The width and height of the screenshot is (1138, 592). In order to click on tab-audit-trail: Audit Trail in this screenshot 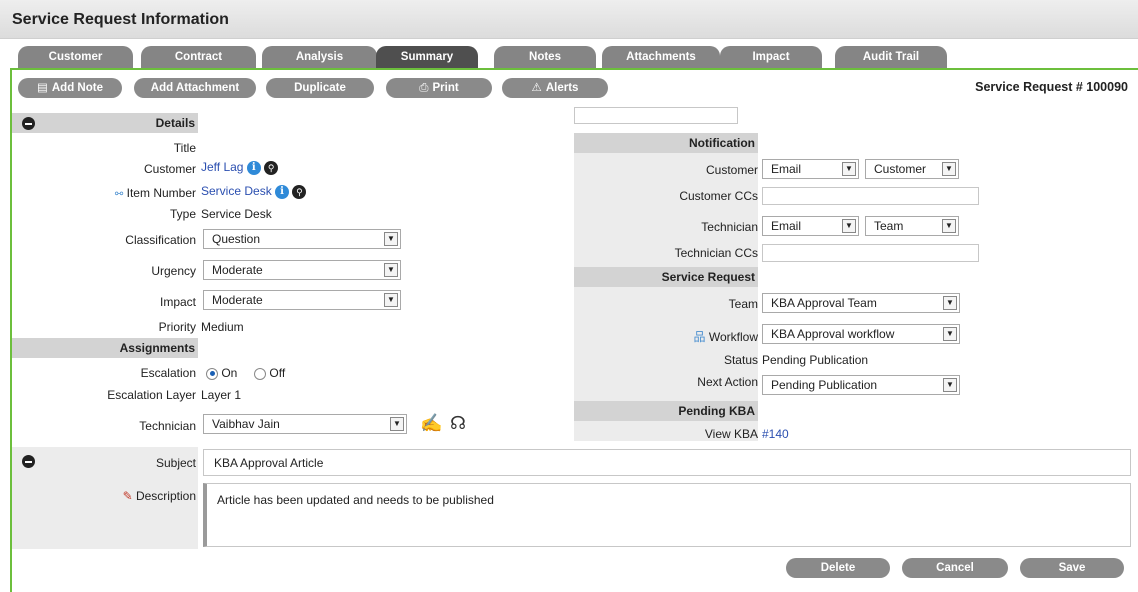, I will do `click(891, 57)`.